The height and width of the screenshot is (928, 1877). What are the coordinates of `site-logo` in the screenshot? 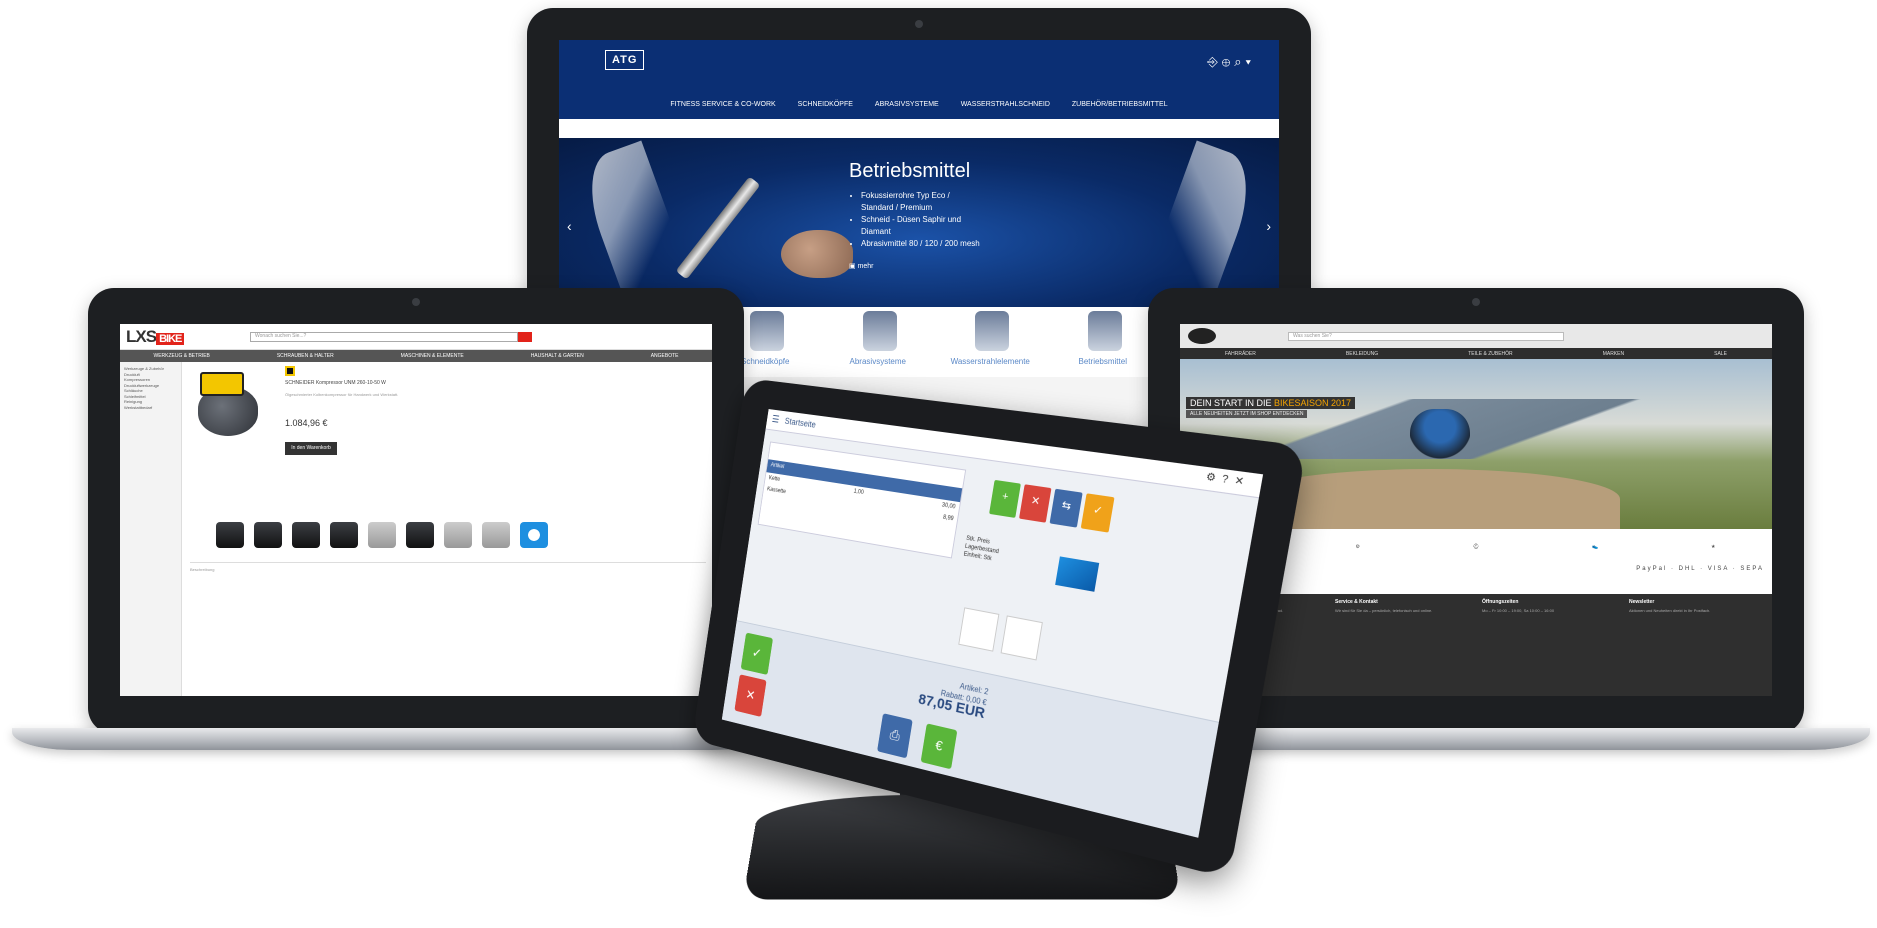 It's located at (1202, 336).